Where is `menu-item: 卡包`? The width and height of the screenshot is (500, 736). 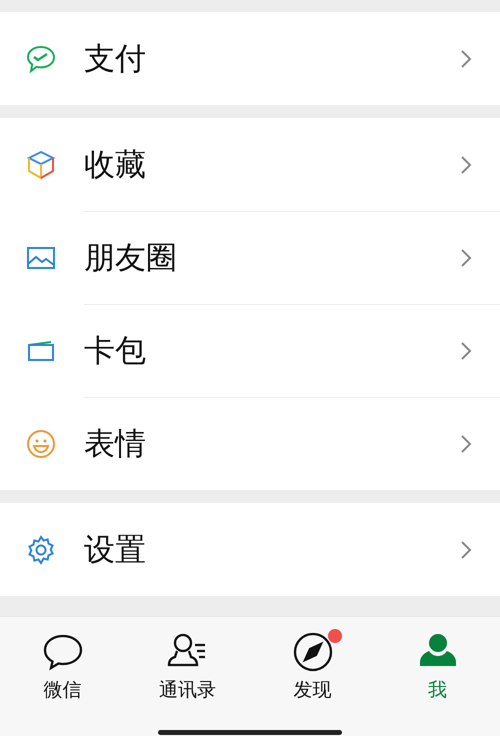 menu-item: 卡包 is located at coordinates (250, 350).